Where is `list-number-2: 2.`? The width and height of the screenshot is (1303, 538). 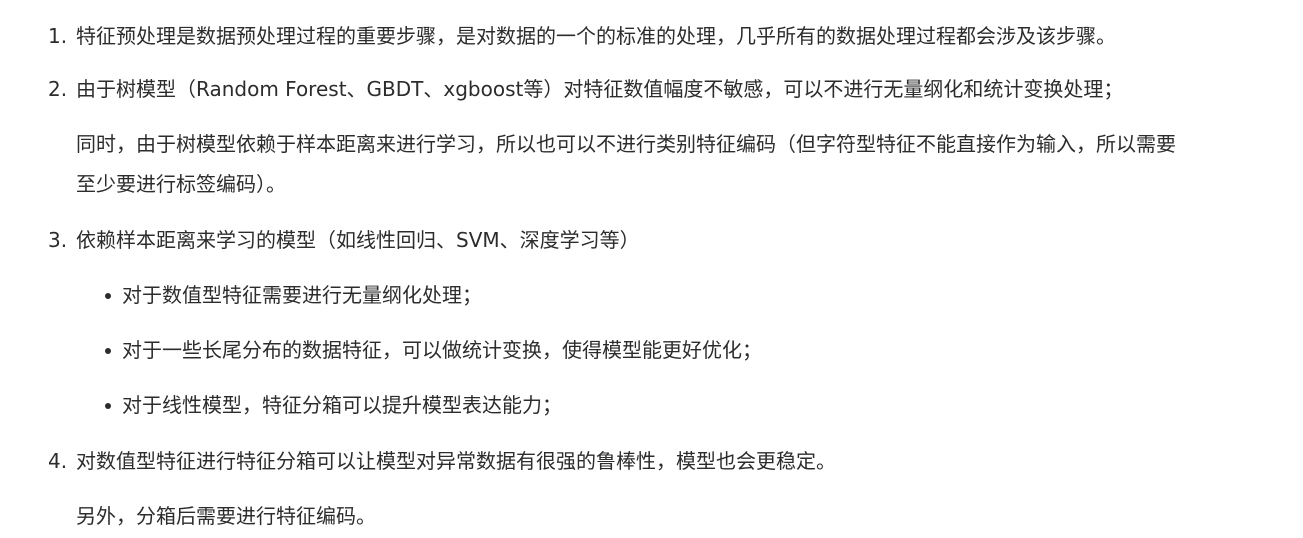 list-number-2: 2. is located at coordinates (58, 89).